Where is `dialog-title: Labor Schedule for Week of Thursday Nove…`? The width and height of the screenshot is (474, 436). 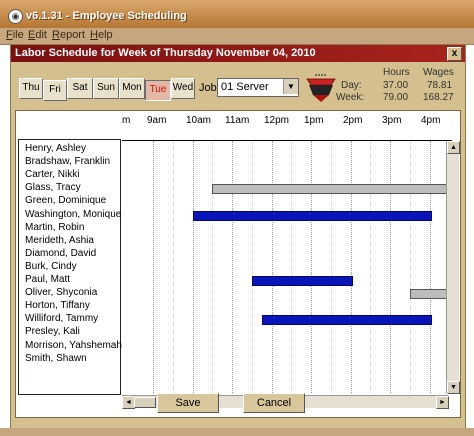
dialog-title: Labor Schedule for Week of Thursday Nove… is located at coordinates (165, 53).